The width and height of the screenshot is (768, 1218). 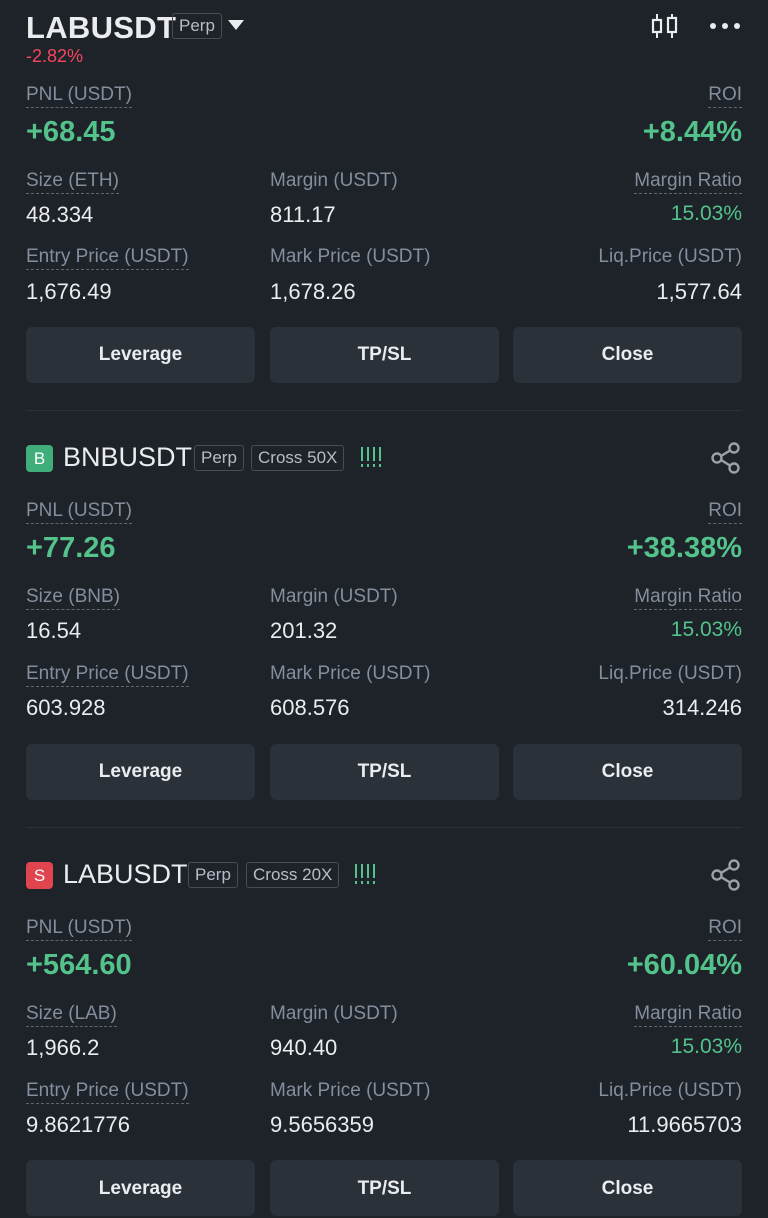 What do you see at coordinates (39, 875) in the screenshot?
I see `side-badge: S` at bounding box center [39, 875].